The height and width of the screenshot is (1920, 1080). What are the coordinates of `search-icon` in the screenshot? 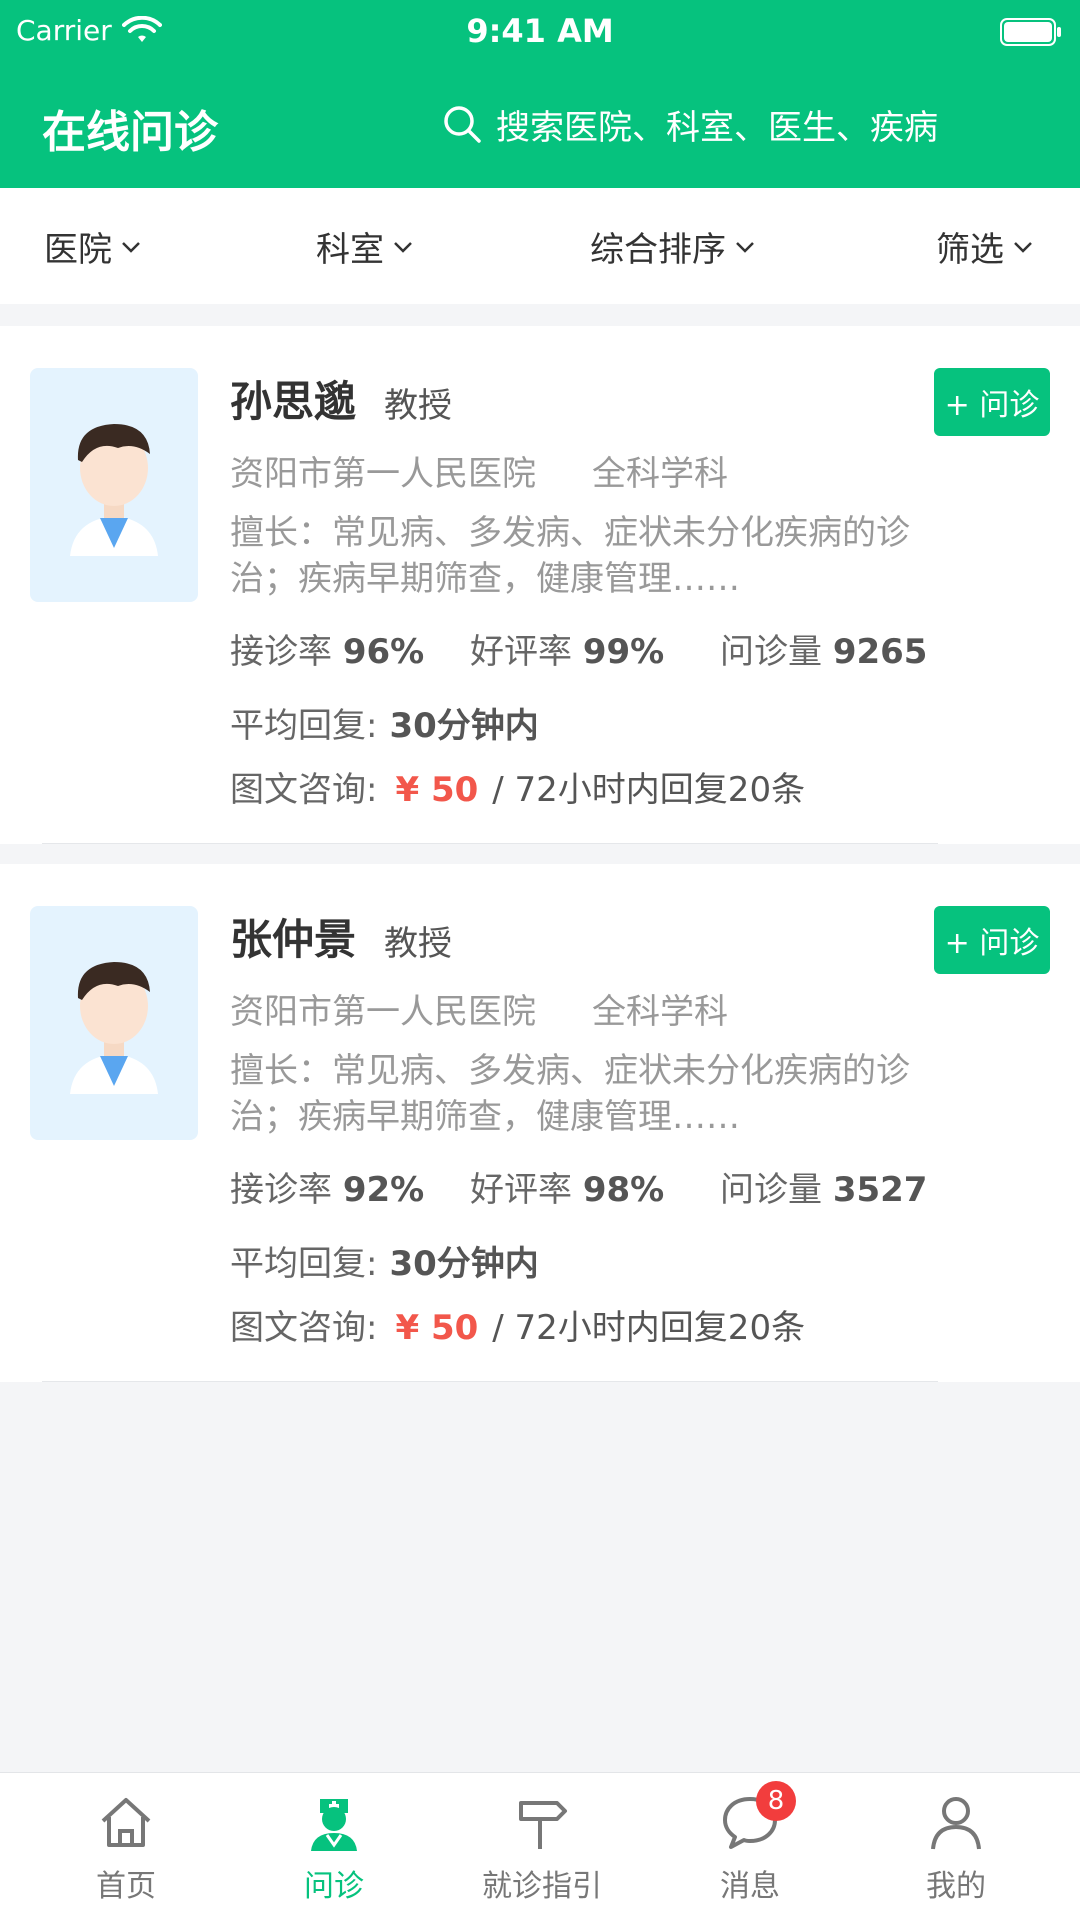 It's located at (462, 124).